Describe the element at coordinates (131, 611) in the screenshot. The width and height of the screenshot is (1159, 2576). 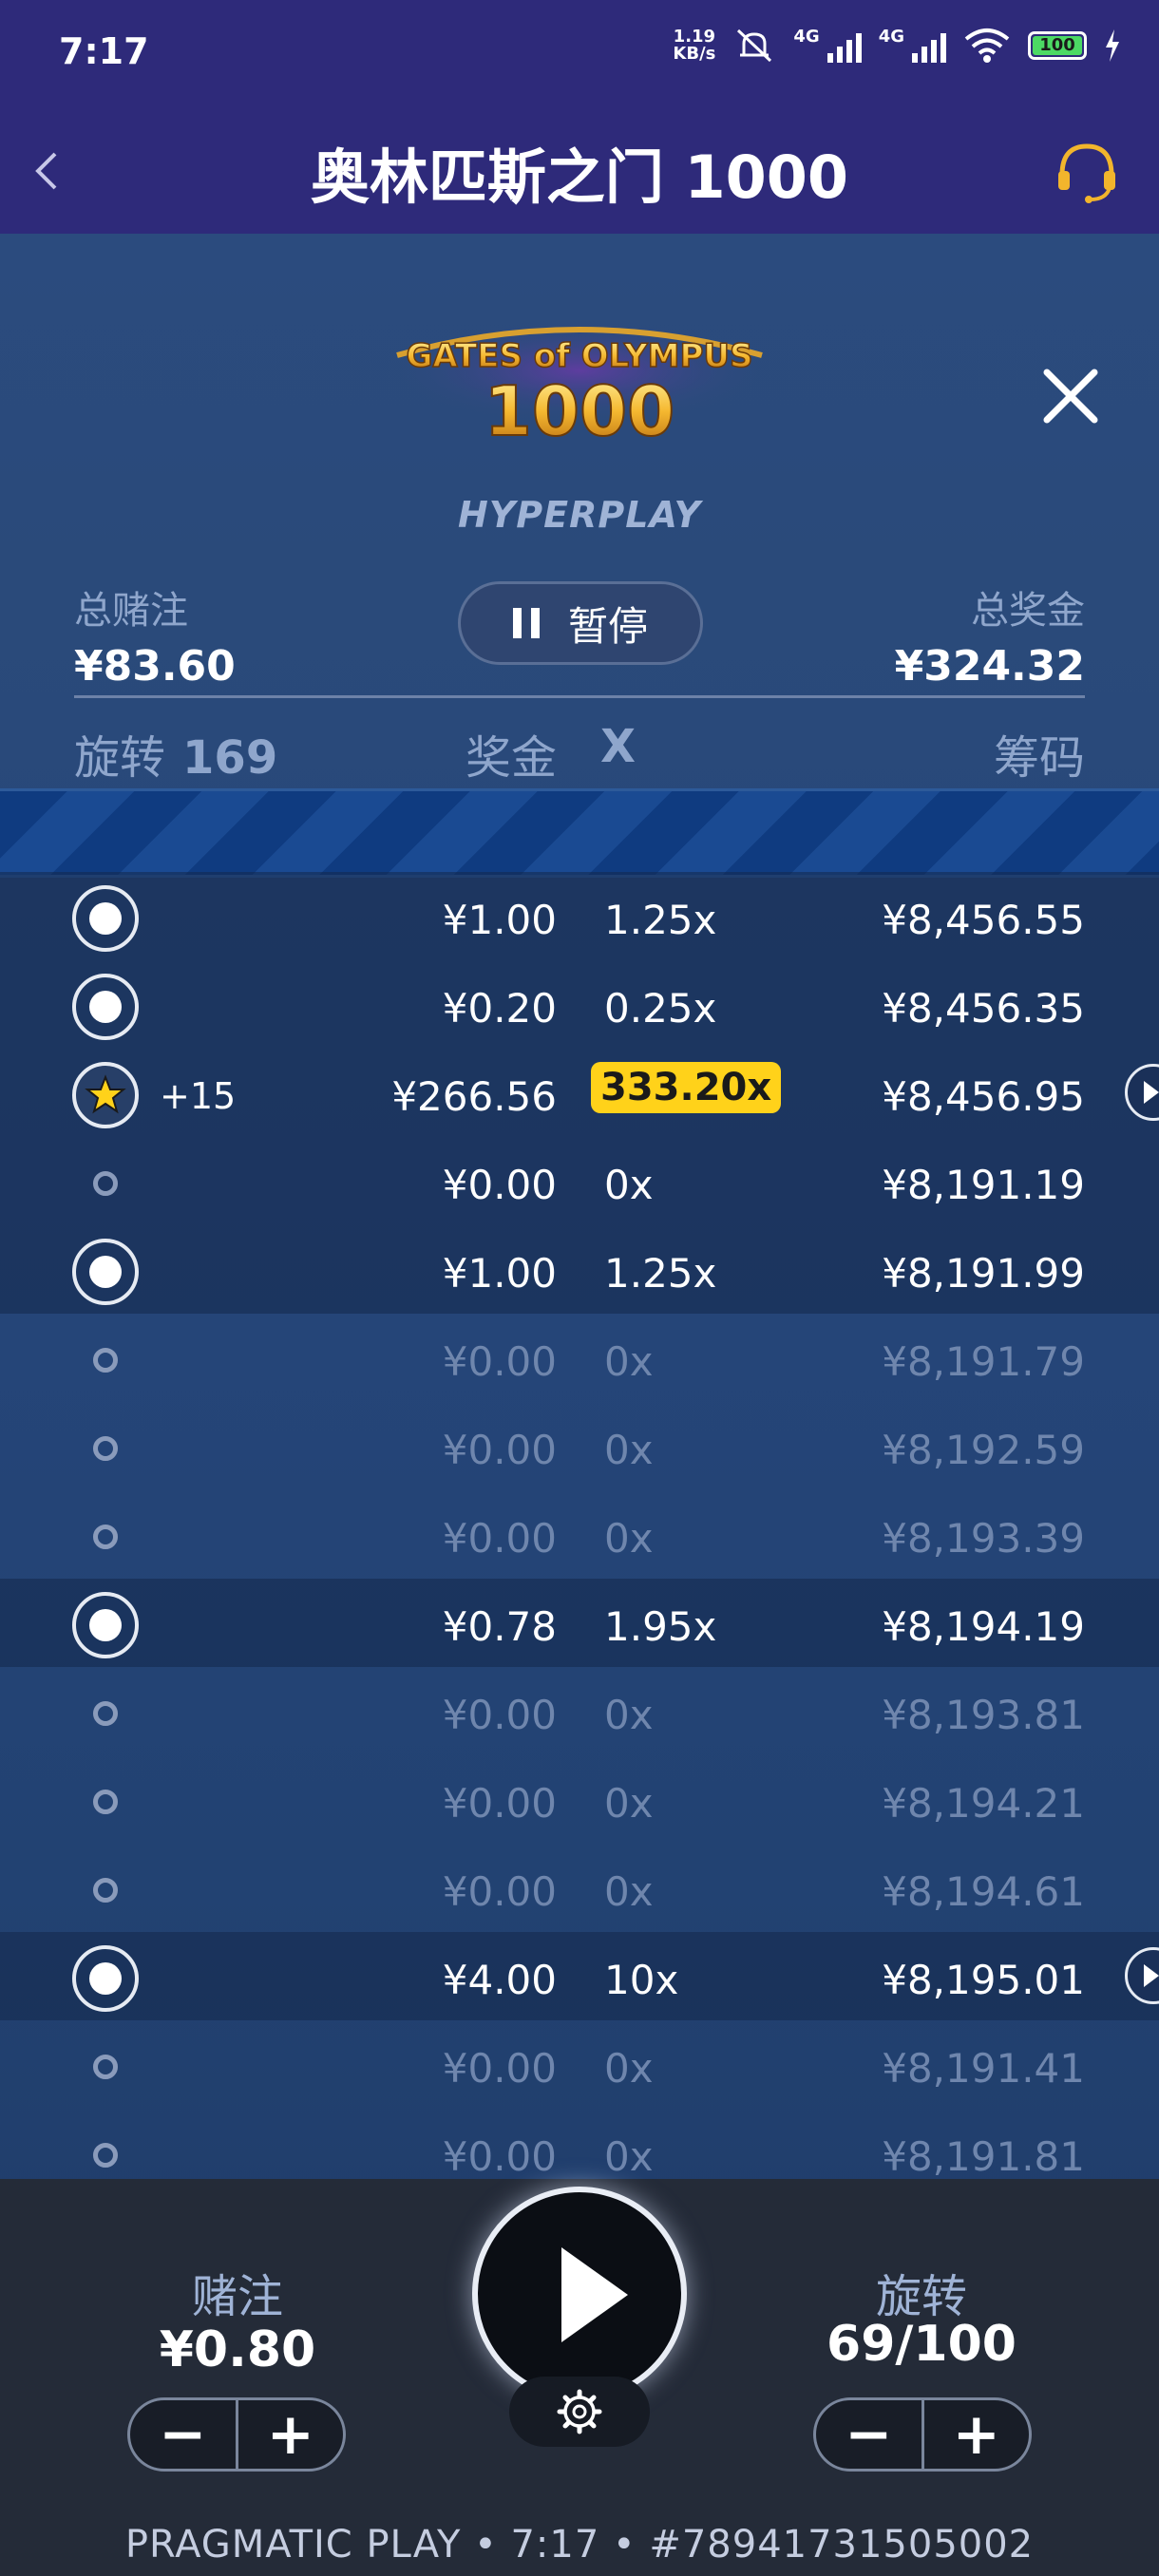
I see `total-bet-label: 总赌注` at that location.